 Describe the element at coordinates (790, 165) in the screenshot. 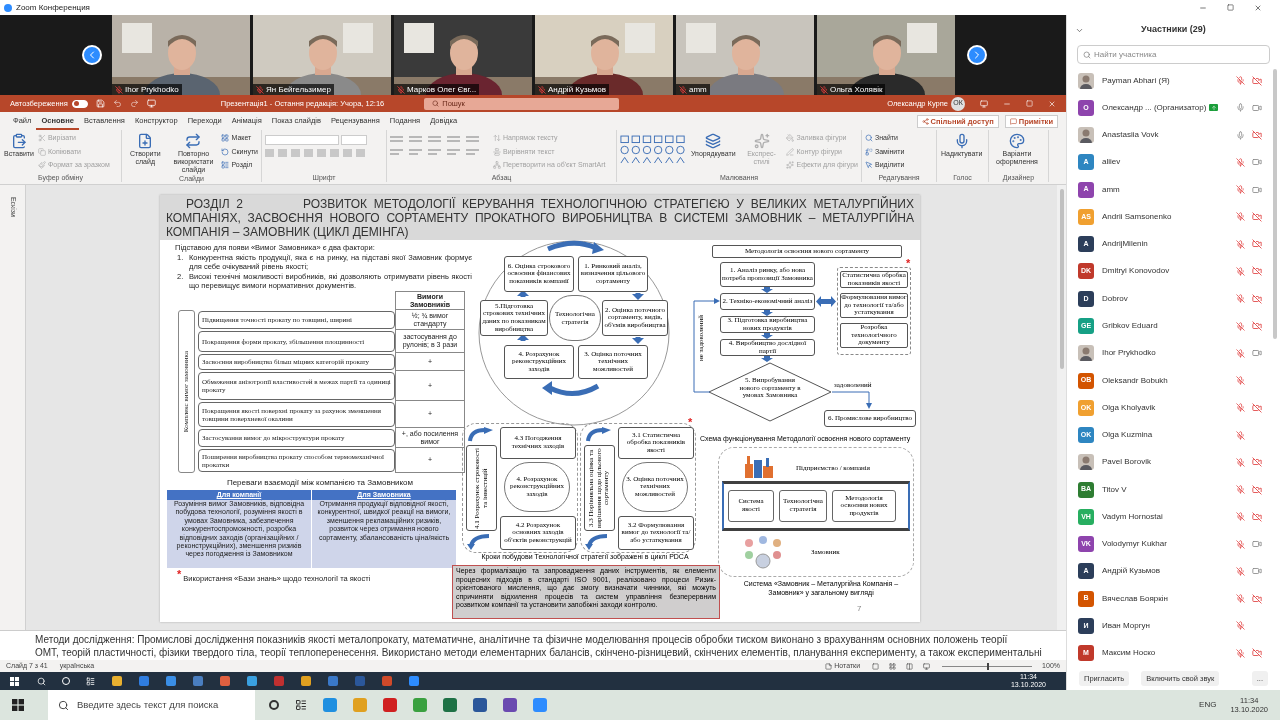

I see `effects-icon` at that location.